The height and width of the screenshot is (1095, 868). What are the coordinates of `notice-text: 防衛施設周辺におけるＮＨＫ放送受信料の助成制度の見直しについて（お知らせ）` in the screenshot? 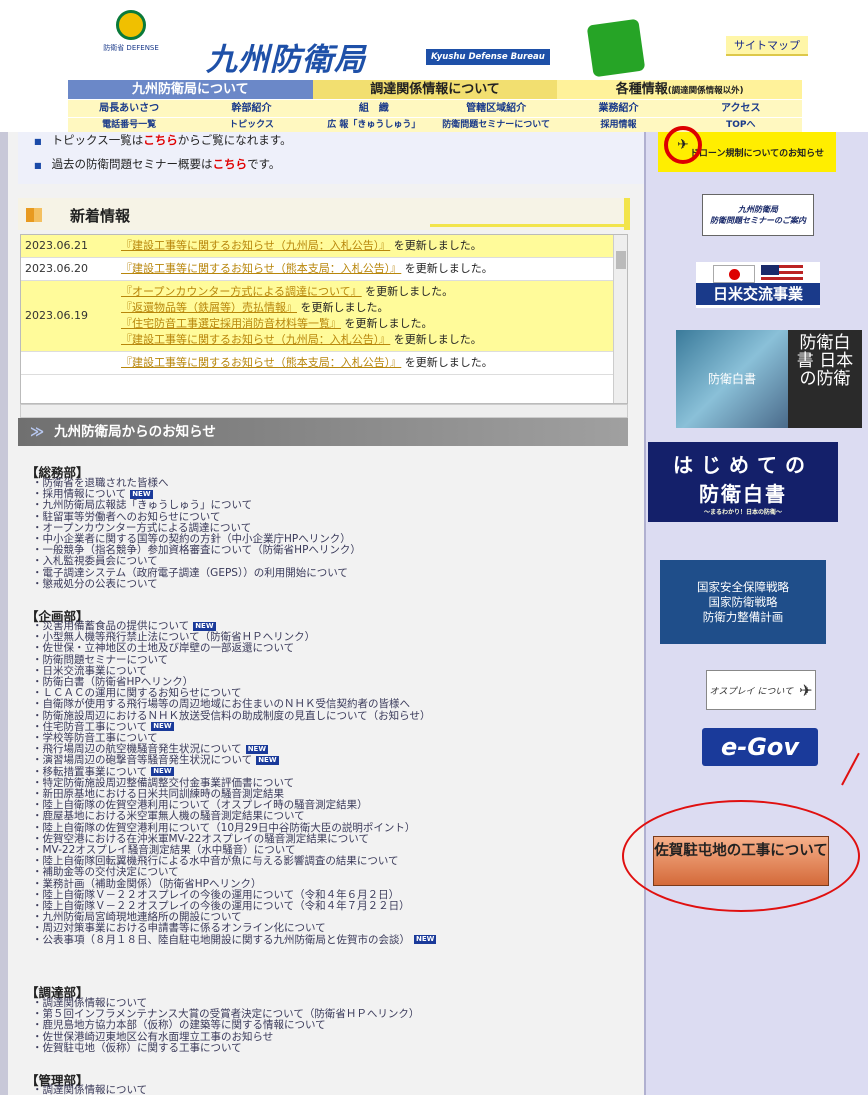 It's located at (236, 715).